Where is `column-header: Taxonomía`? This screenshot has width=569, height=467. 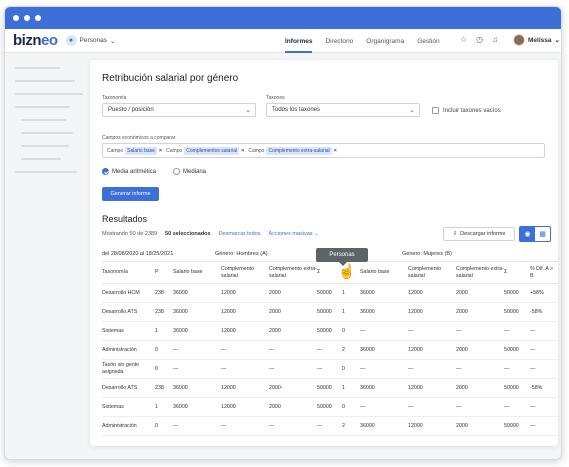
column-header: Taxonomía is located at coordinates (128, 272).